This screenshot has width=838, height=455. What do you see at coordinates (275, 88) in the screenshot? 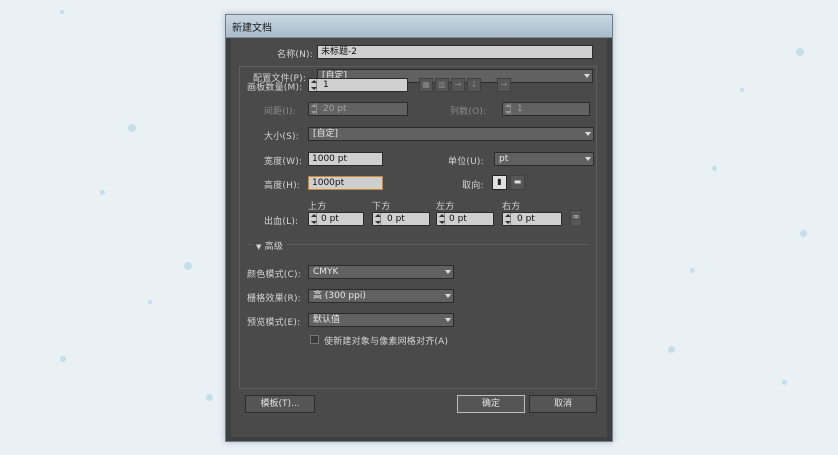
I see `artboards-label: 画板数量(M):` at bounding box center [275, 88].